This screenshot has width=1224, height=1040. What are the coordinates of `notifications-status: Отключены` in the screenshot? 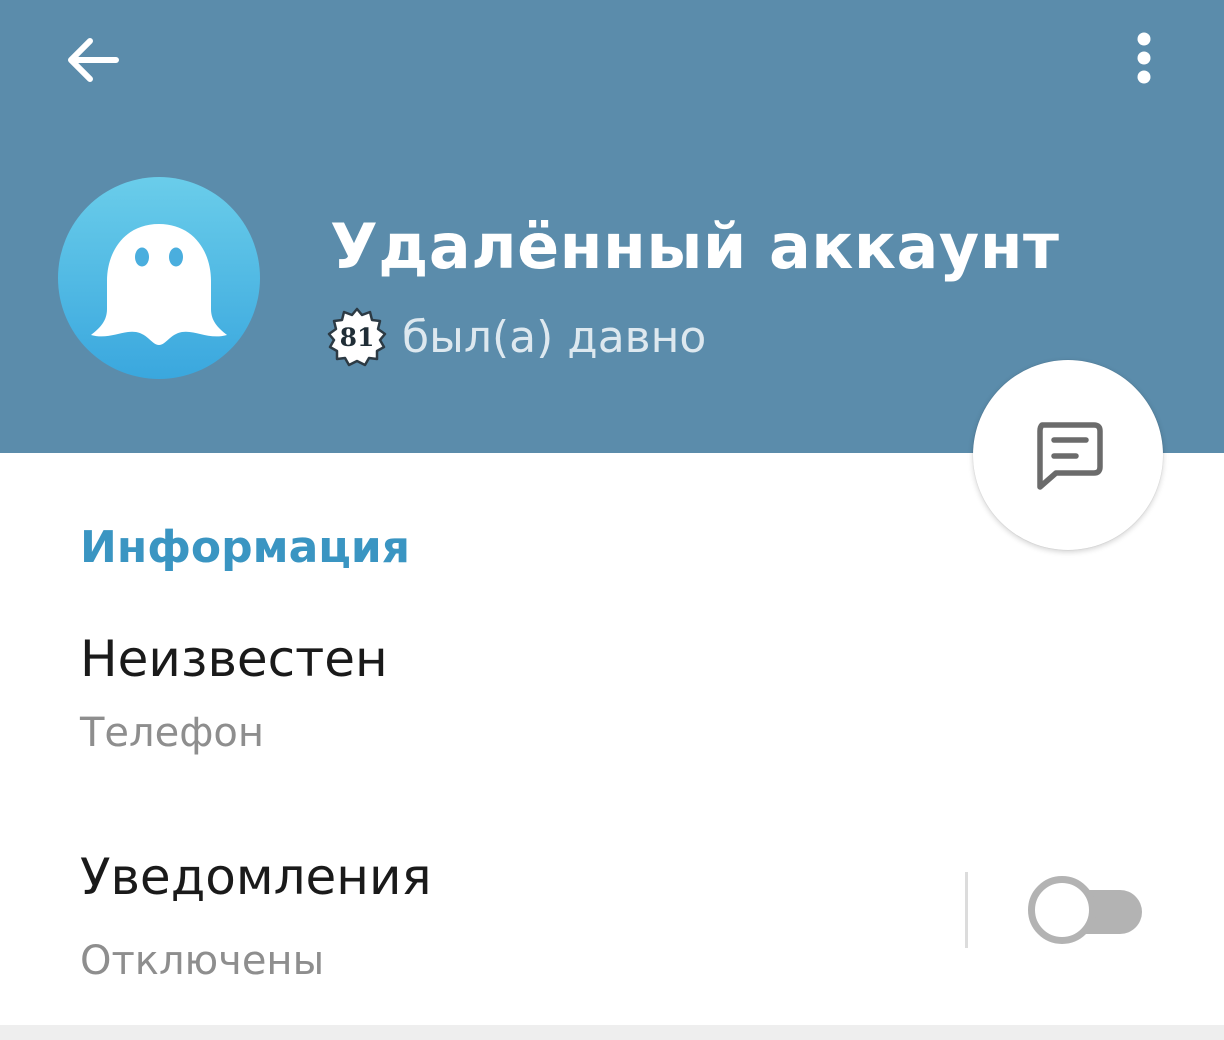 It's located at (202, 961).